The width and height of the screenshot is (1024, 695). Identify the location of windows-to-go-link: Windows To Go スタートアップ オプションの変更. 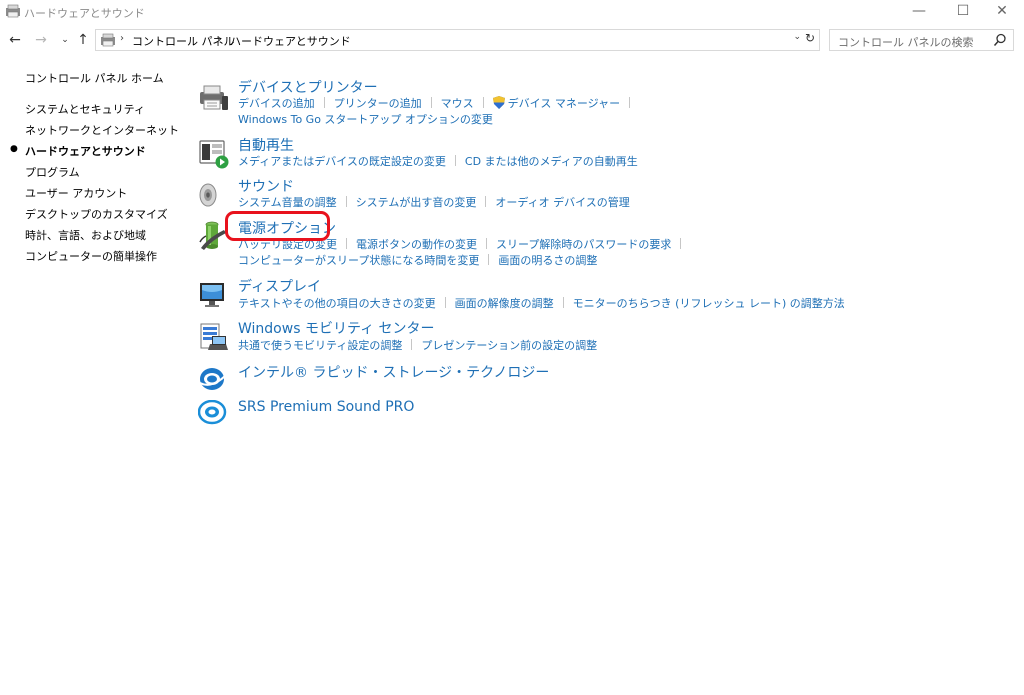
(365, 119).